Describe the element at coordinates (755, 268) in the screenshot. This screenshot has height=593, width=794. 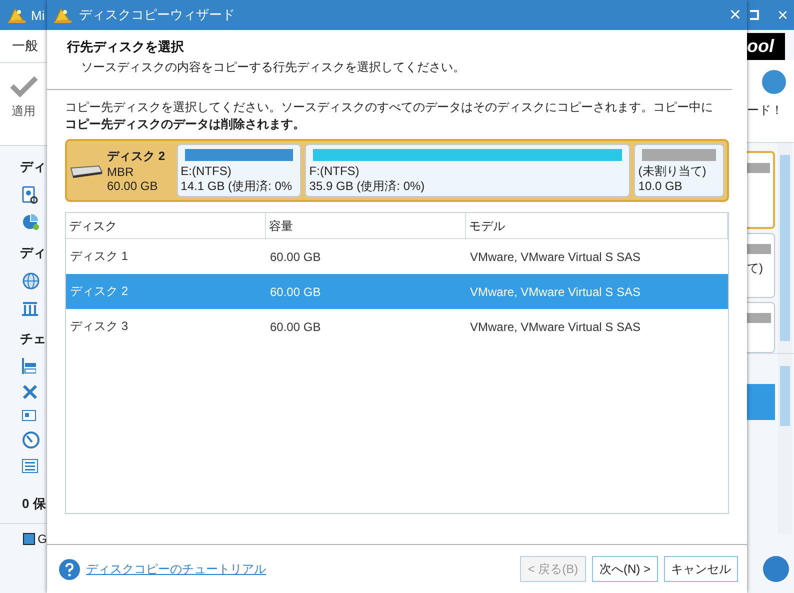
I see `partition-label: て)` at that location.